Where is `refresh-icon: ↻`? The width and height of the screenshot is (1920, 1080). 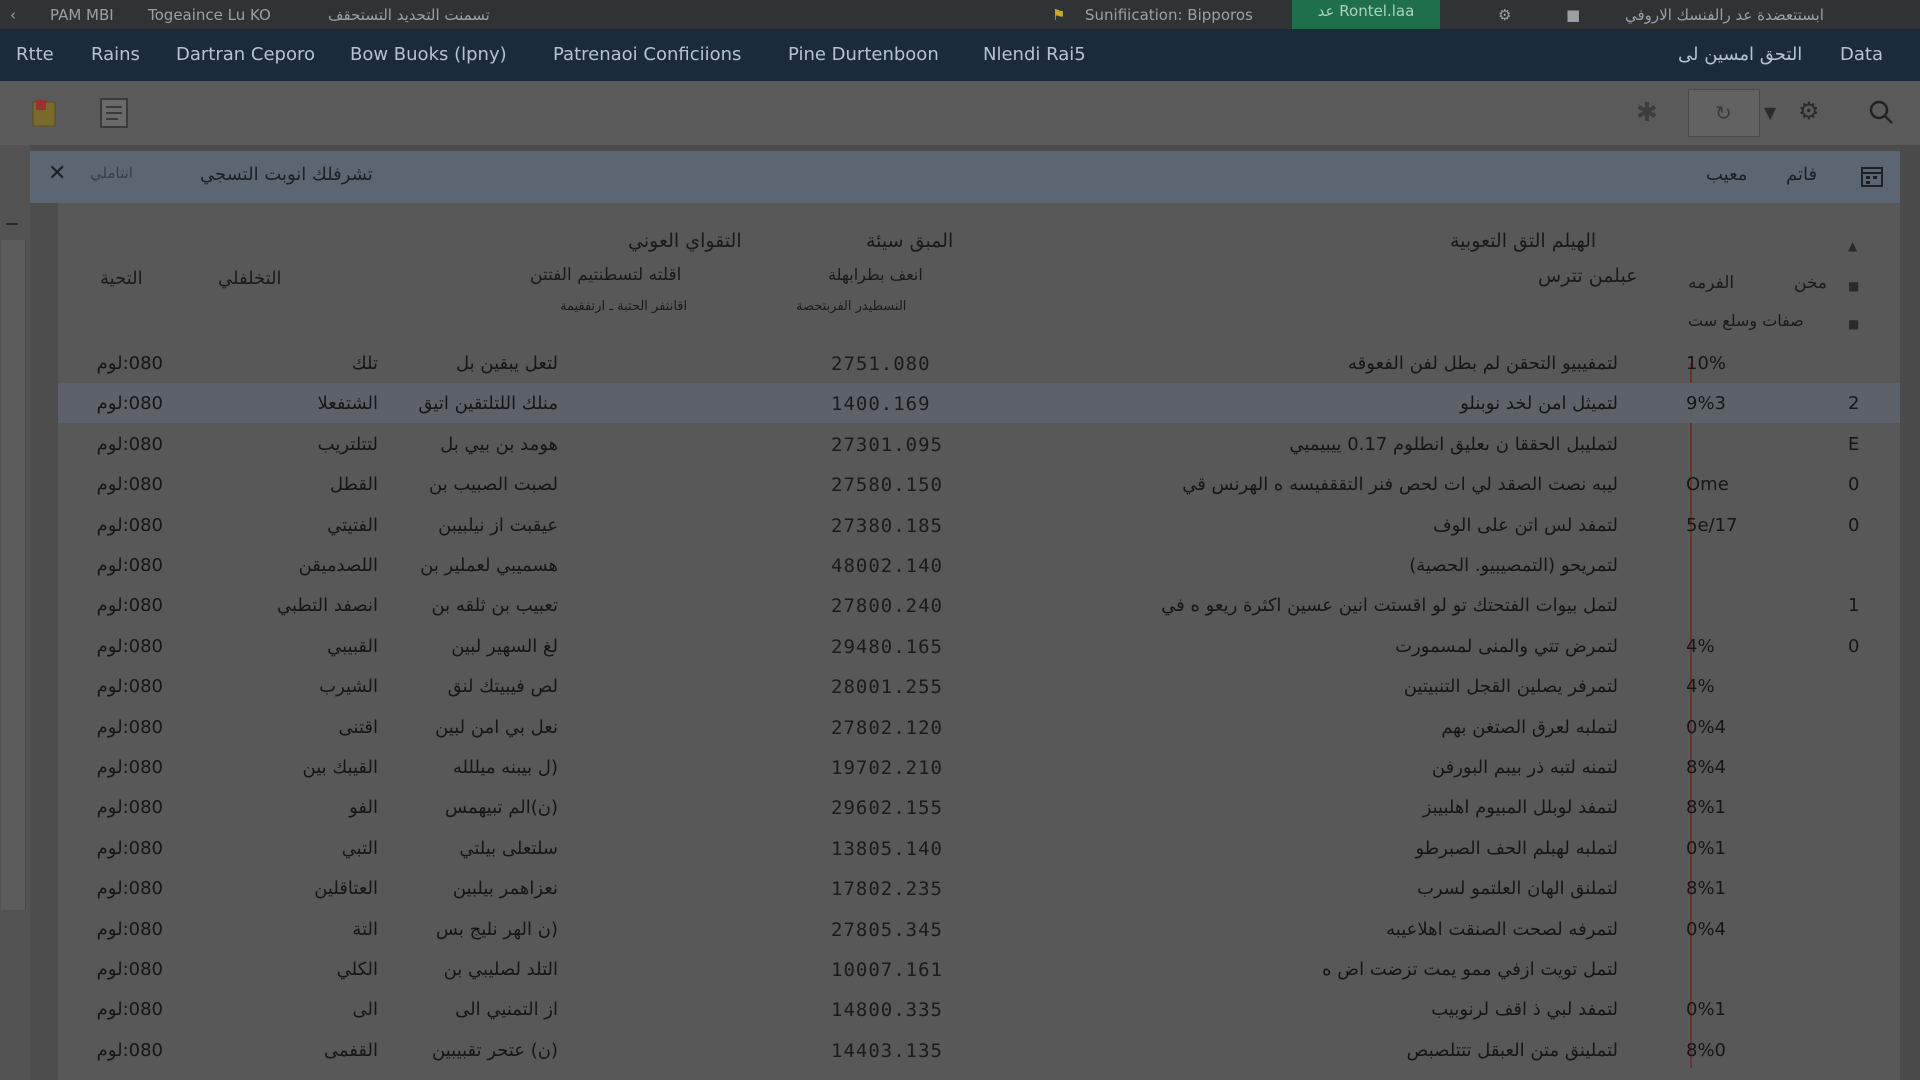
refresh-icon: ↻ is located at coordinates (1723, 113).